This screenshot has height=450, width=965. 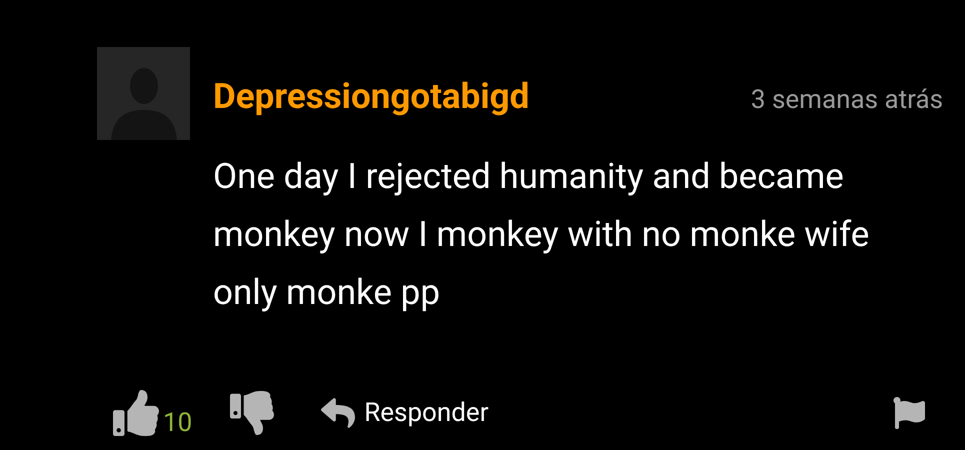 What do you see at coordinates (177, 423) in the screenshot?
I see `like-count: 10` at bounding box center [177, 423].